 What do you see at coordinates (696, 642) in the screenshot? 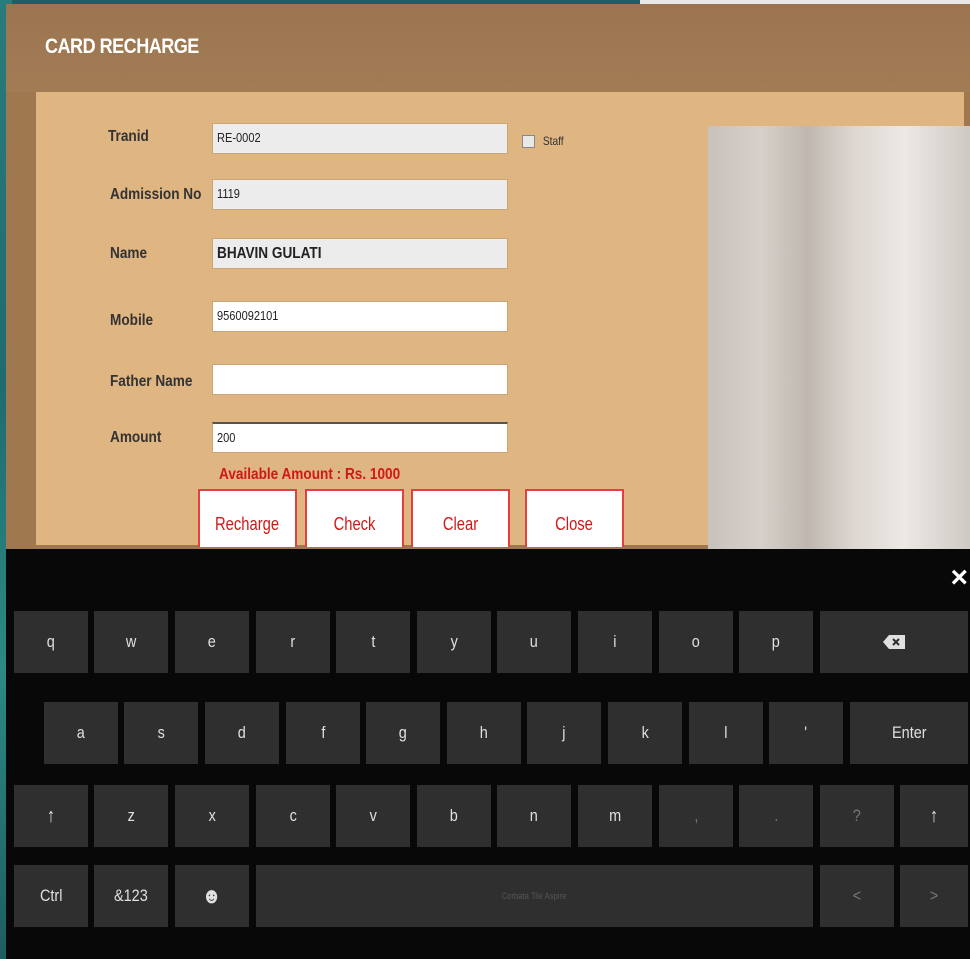
I see `key-o: o` at bounding box center [696, 642].